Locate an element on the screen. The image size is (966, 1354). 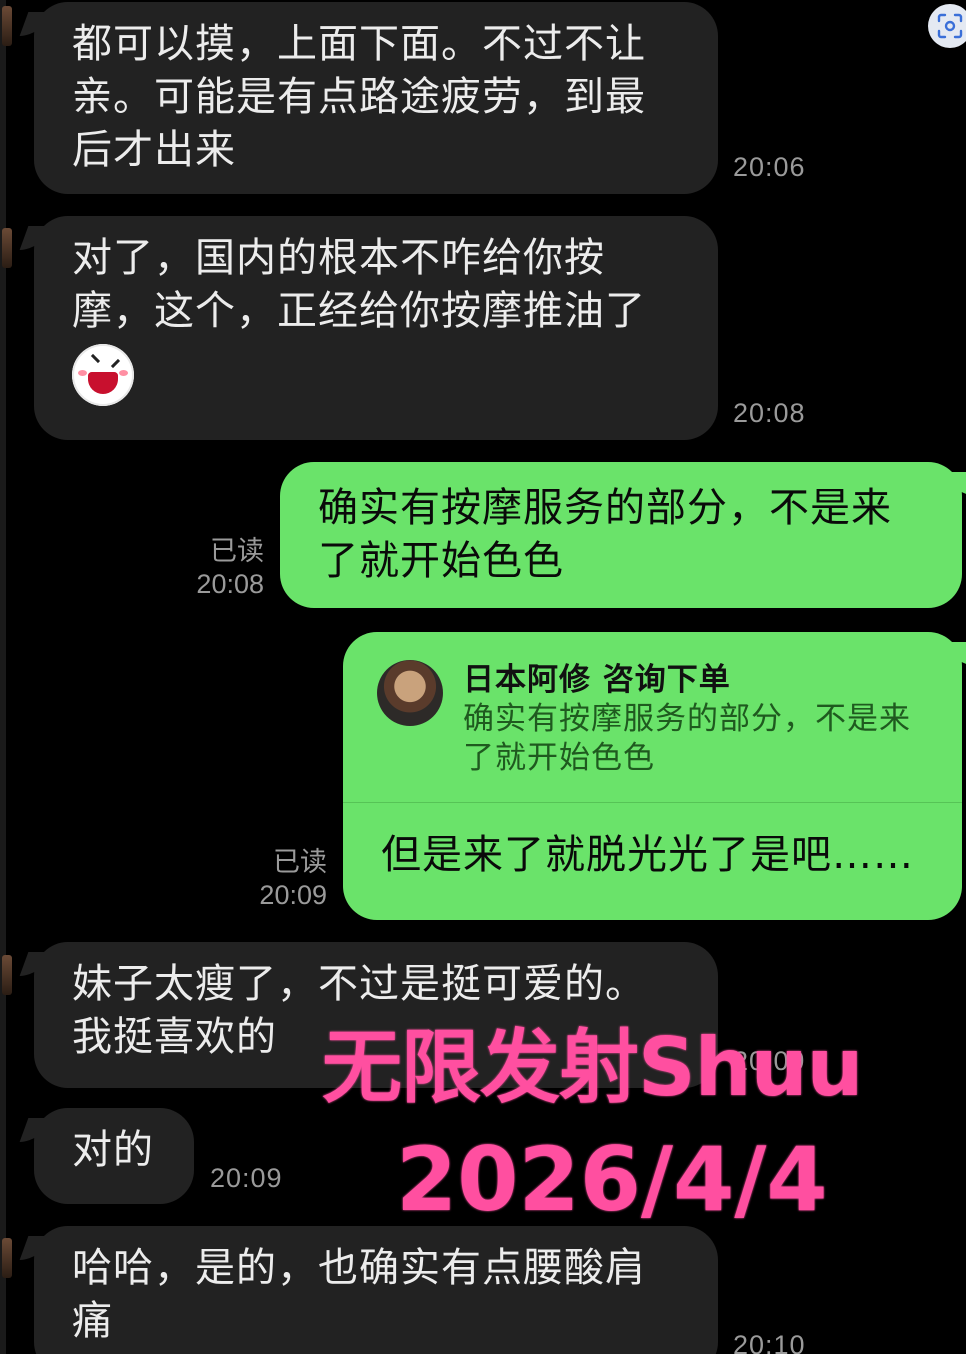
watermark-date: 2026/4/4 is located at coordinates (612, 1179).